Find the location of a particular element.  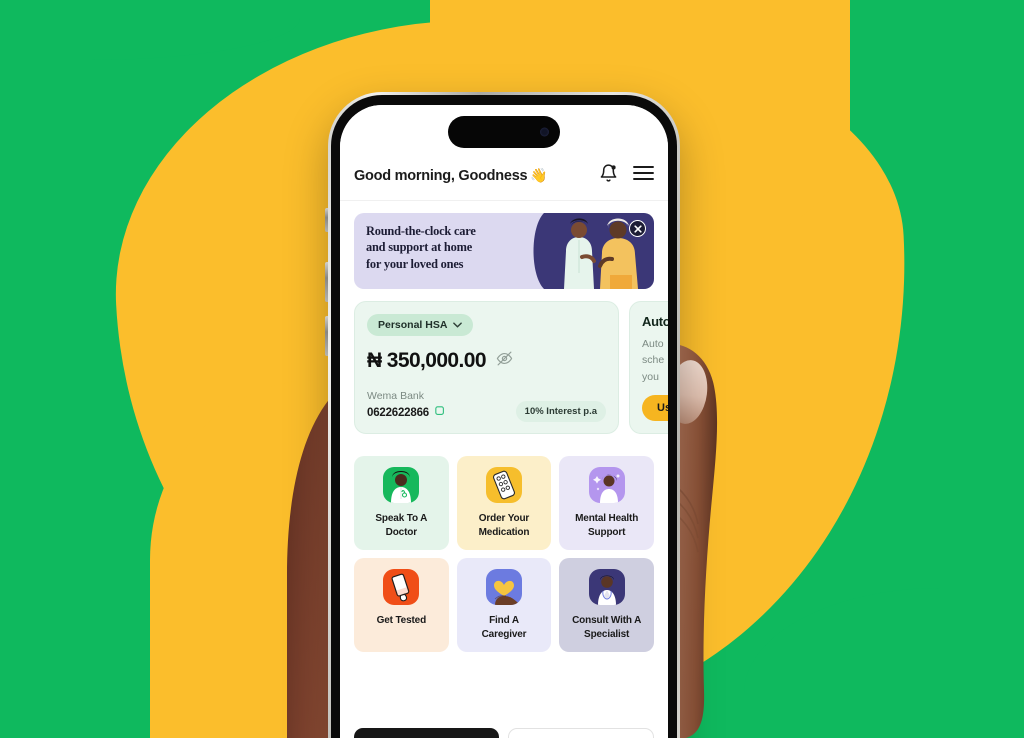

secondary-desc-line-3: you is located at coordinates (650, 376).